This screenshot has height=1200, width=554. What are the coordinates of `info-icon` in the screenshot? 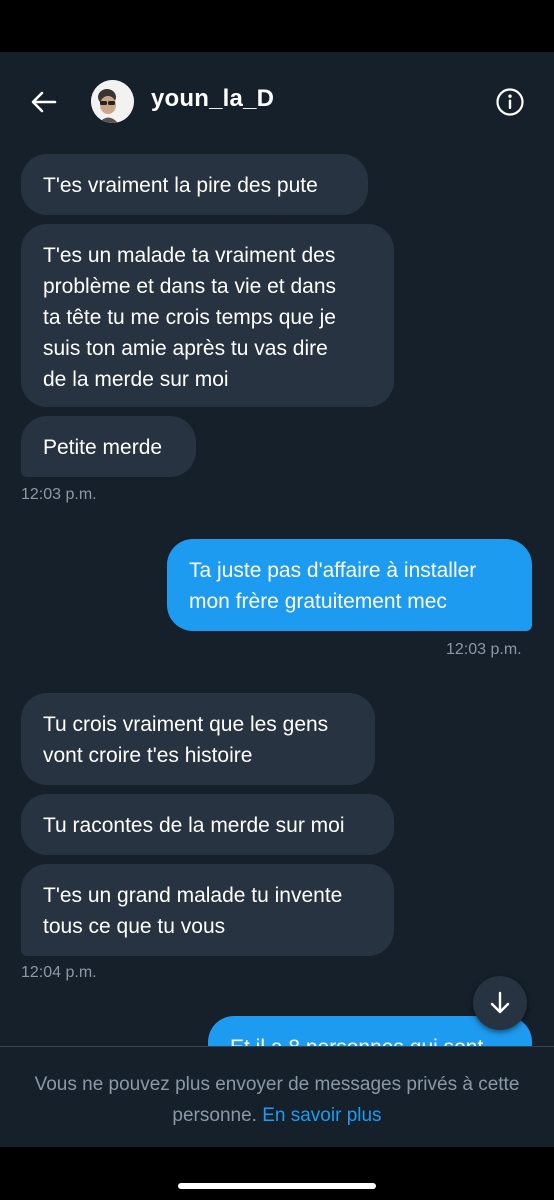 It's located at (510, 102).